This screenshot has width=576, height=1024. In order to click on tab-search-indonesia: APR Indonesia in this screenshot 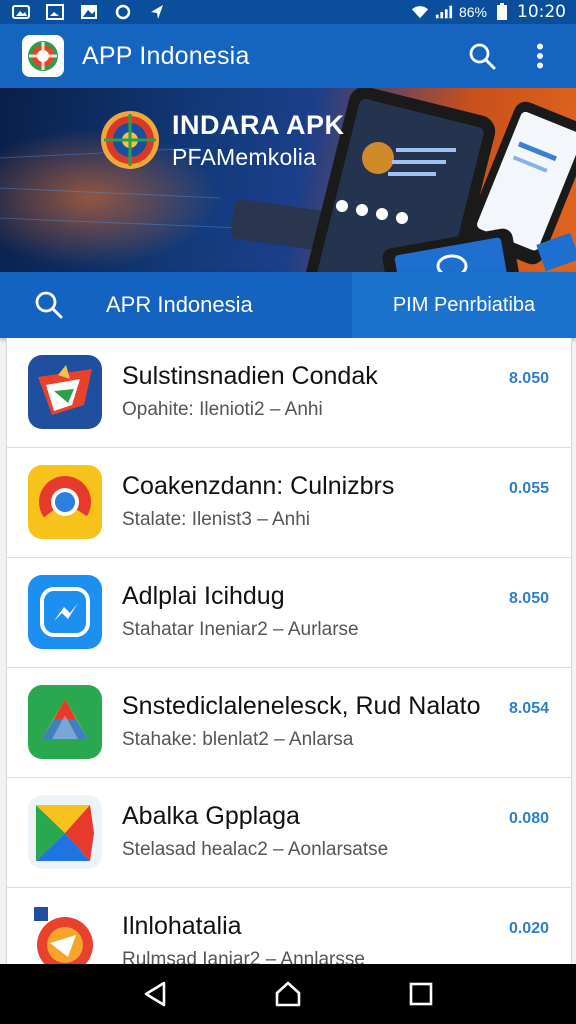, I will do `click(176, 305)`.